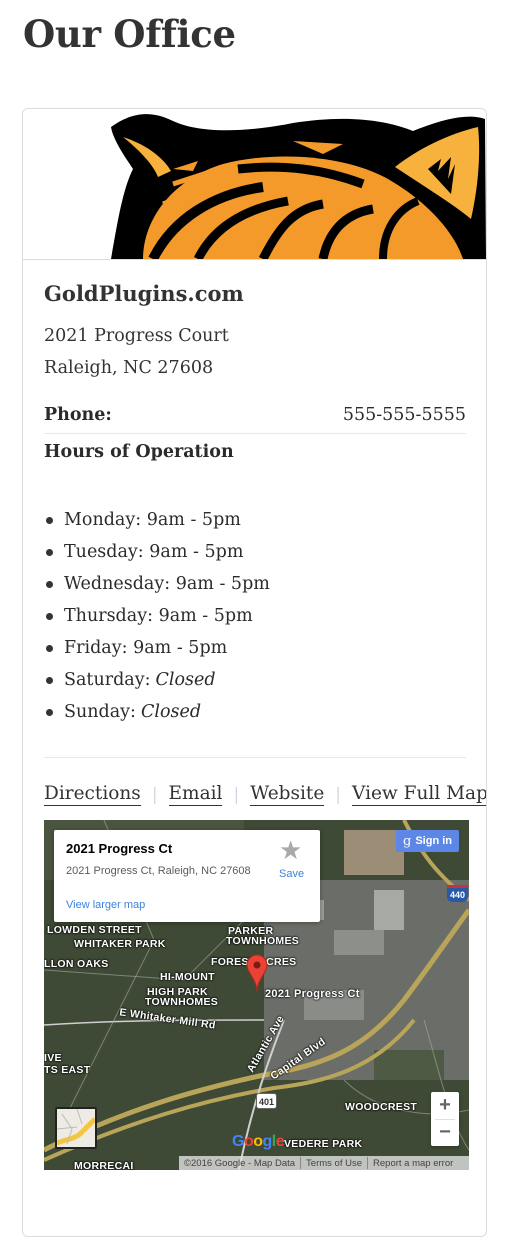 This screenshot has height=1260, width=510. What do you see at coordinates (129, 368) in the screenshot?
I see `address-line-2: Raleigh, NC 27608` at bounding box center [129, 368].